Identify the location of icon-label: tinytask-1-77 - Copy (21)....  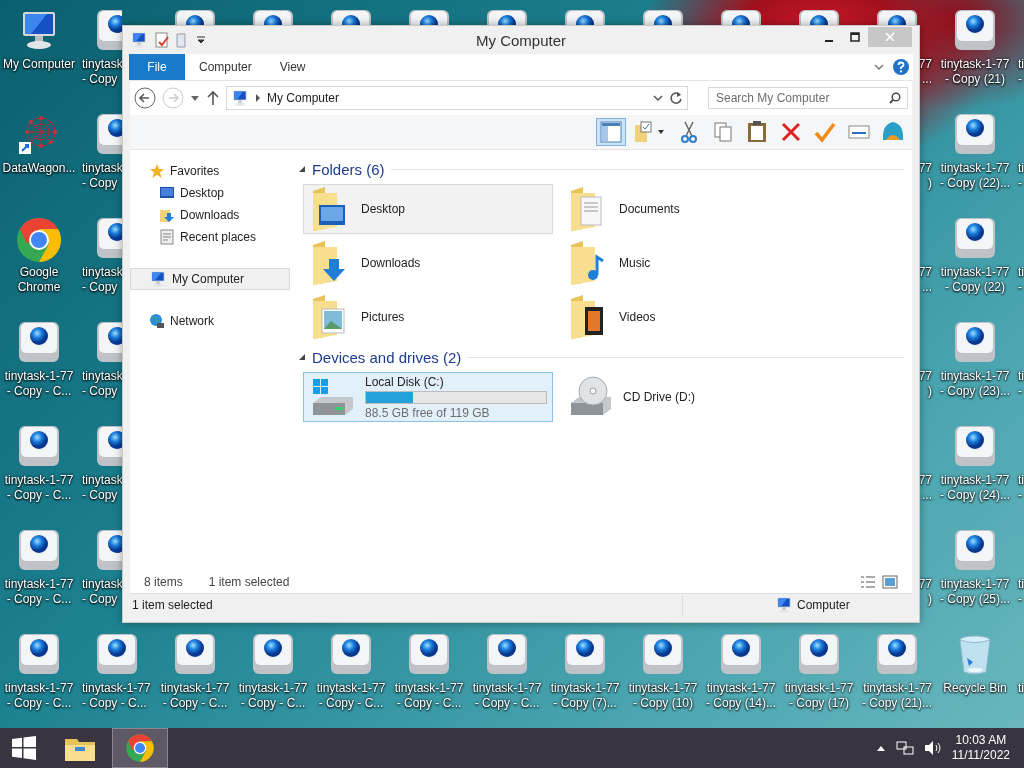
(896, 696).